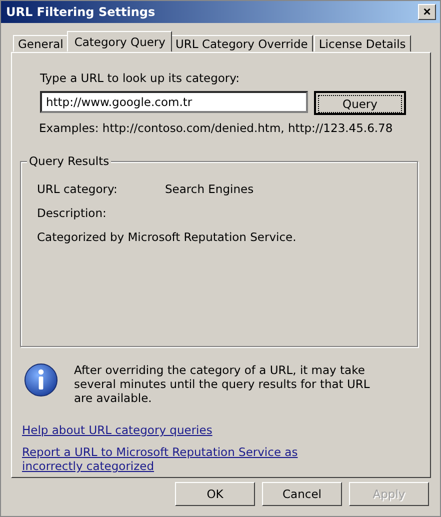  Describe the element at coordinates (215, 494) in the screenshot. I see `dialog-button: OK` at that location.